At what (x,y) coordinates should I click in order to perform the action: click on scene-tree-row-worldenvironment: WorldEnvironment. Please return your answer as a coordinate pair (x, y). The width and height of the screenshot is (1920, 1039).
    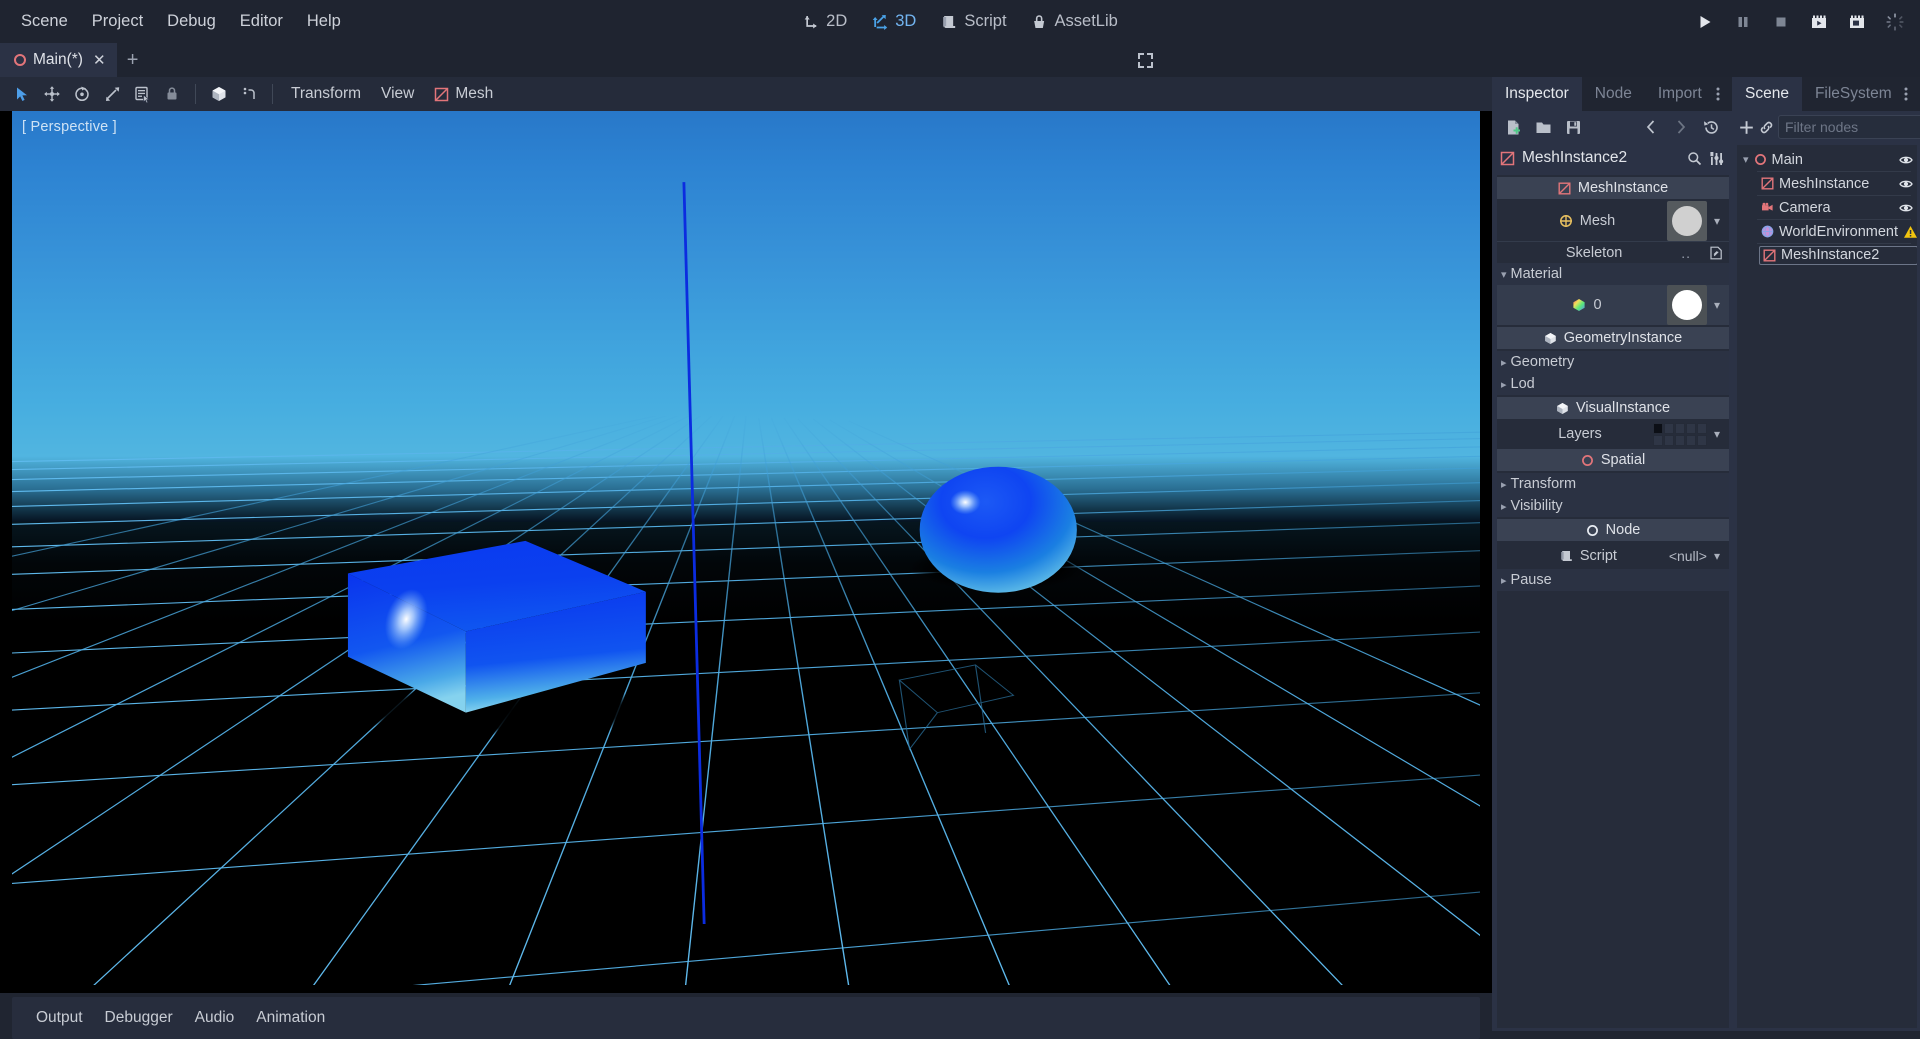
    Looking at the image, I should click on (1827, 231).